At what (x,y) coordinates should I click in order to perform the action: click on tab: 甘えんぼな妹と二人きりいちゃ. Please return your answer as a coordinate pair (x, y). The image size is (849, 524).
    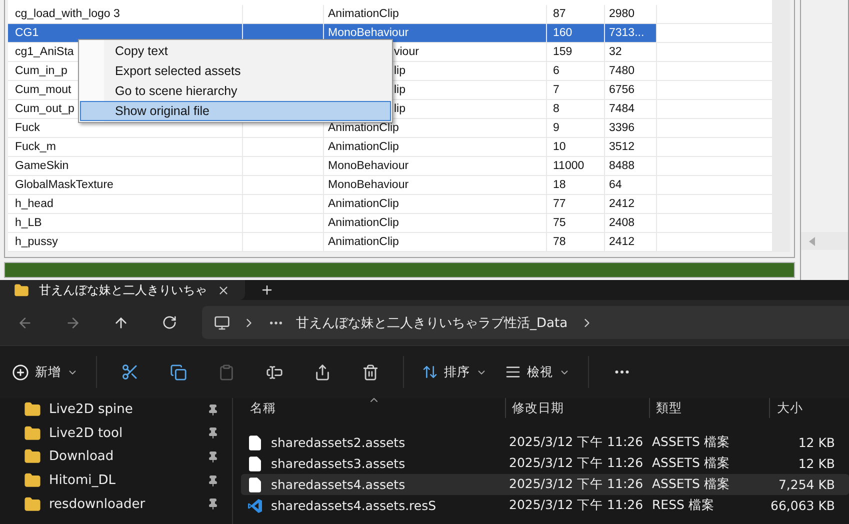
    Looking at the image, I should click on (122, 290).